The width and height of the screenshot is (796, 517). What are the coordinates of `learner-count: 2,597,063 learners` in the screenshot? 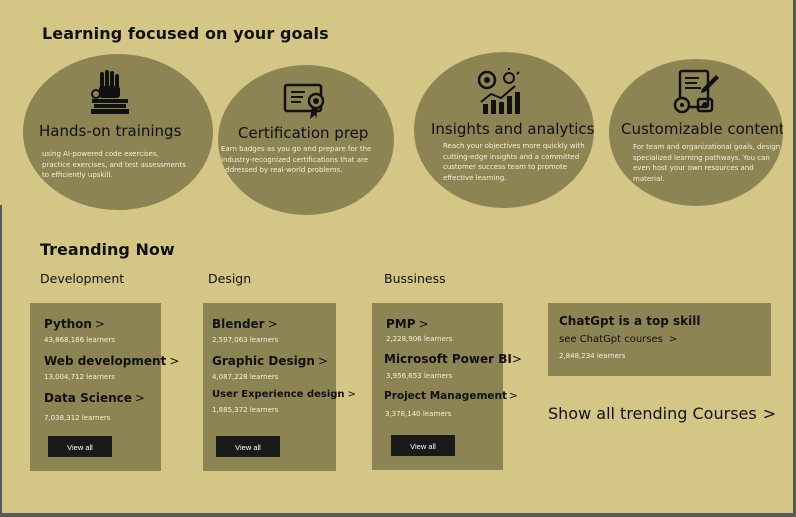 It's located at (245, 340).